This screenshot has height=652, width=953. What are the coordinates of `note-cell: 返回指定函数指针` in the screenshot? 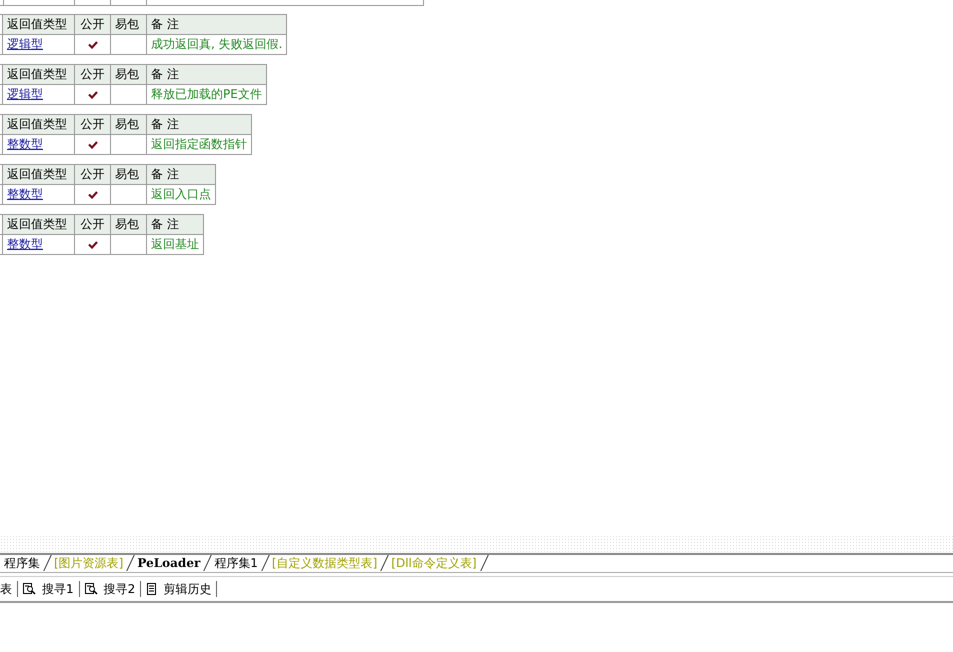 It's located at (199, 144).